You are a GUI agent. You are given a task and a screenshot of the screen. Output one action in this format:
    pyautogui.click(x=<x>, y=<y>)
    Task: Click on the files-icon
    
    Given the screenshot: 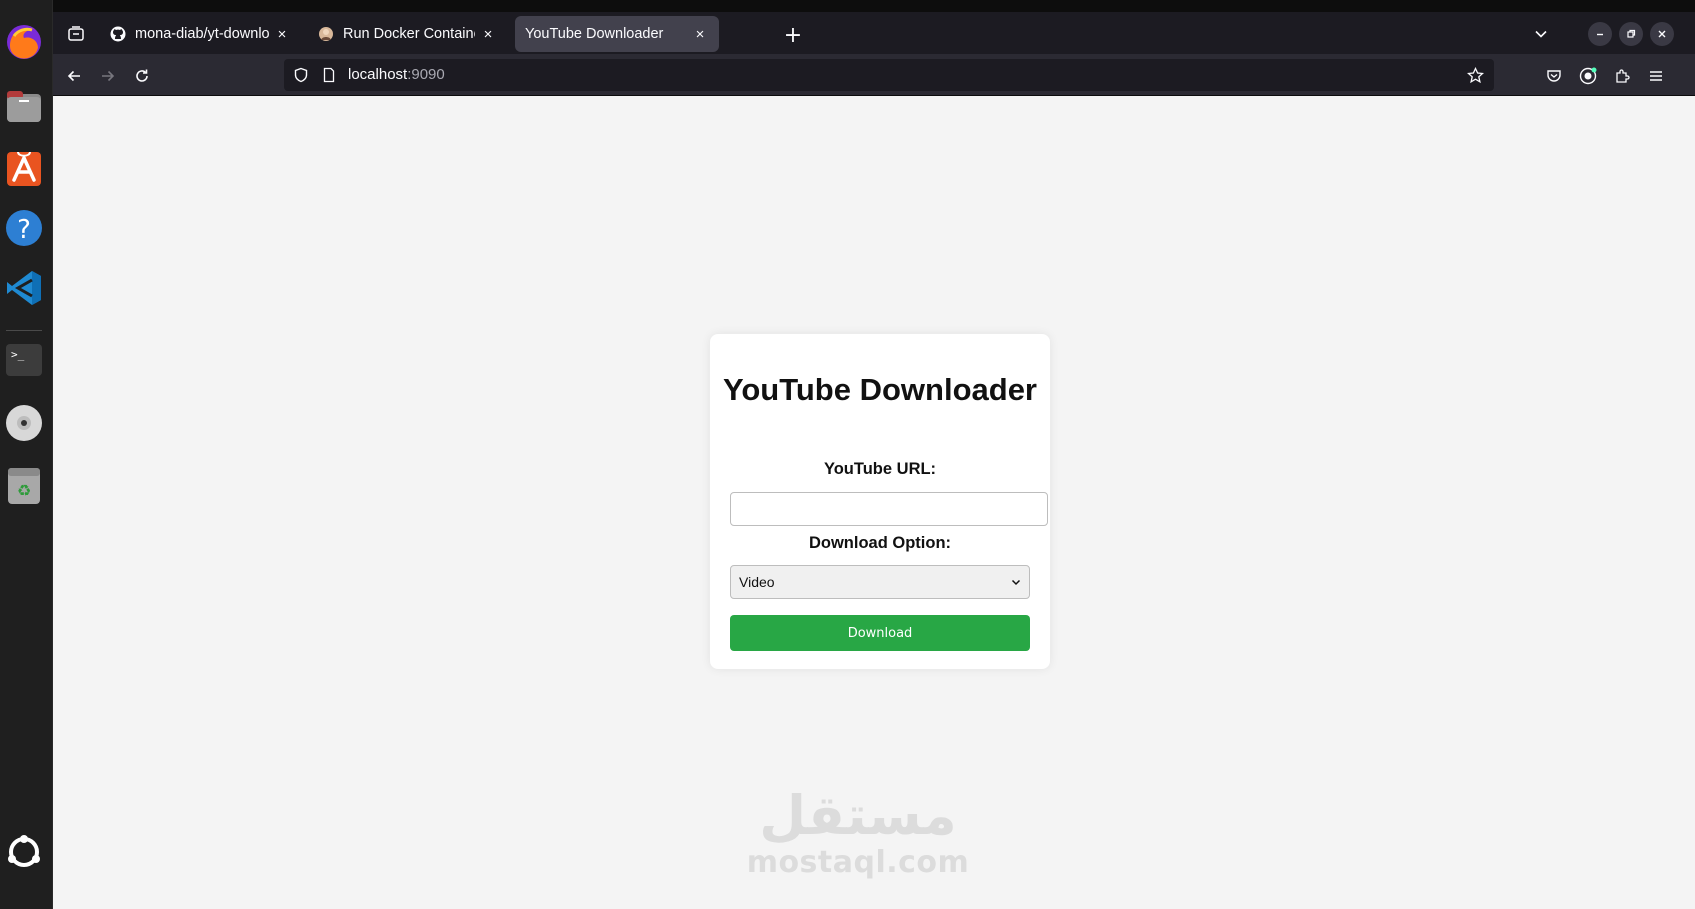 What is the action you would take?
    pyautogui.click(x=24, y=106)
    